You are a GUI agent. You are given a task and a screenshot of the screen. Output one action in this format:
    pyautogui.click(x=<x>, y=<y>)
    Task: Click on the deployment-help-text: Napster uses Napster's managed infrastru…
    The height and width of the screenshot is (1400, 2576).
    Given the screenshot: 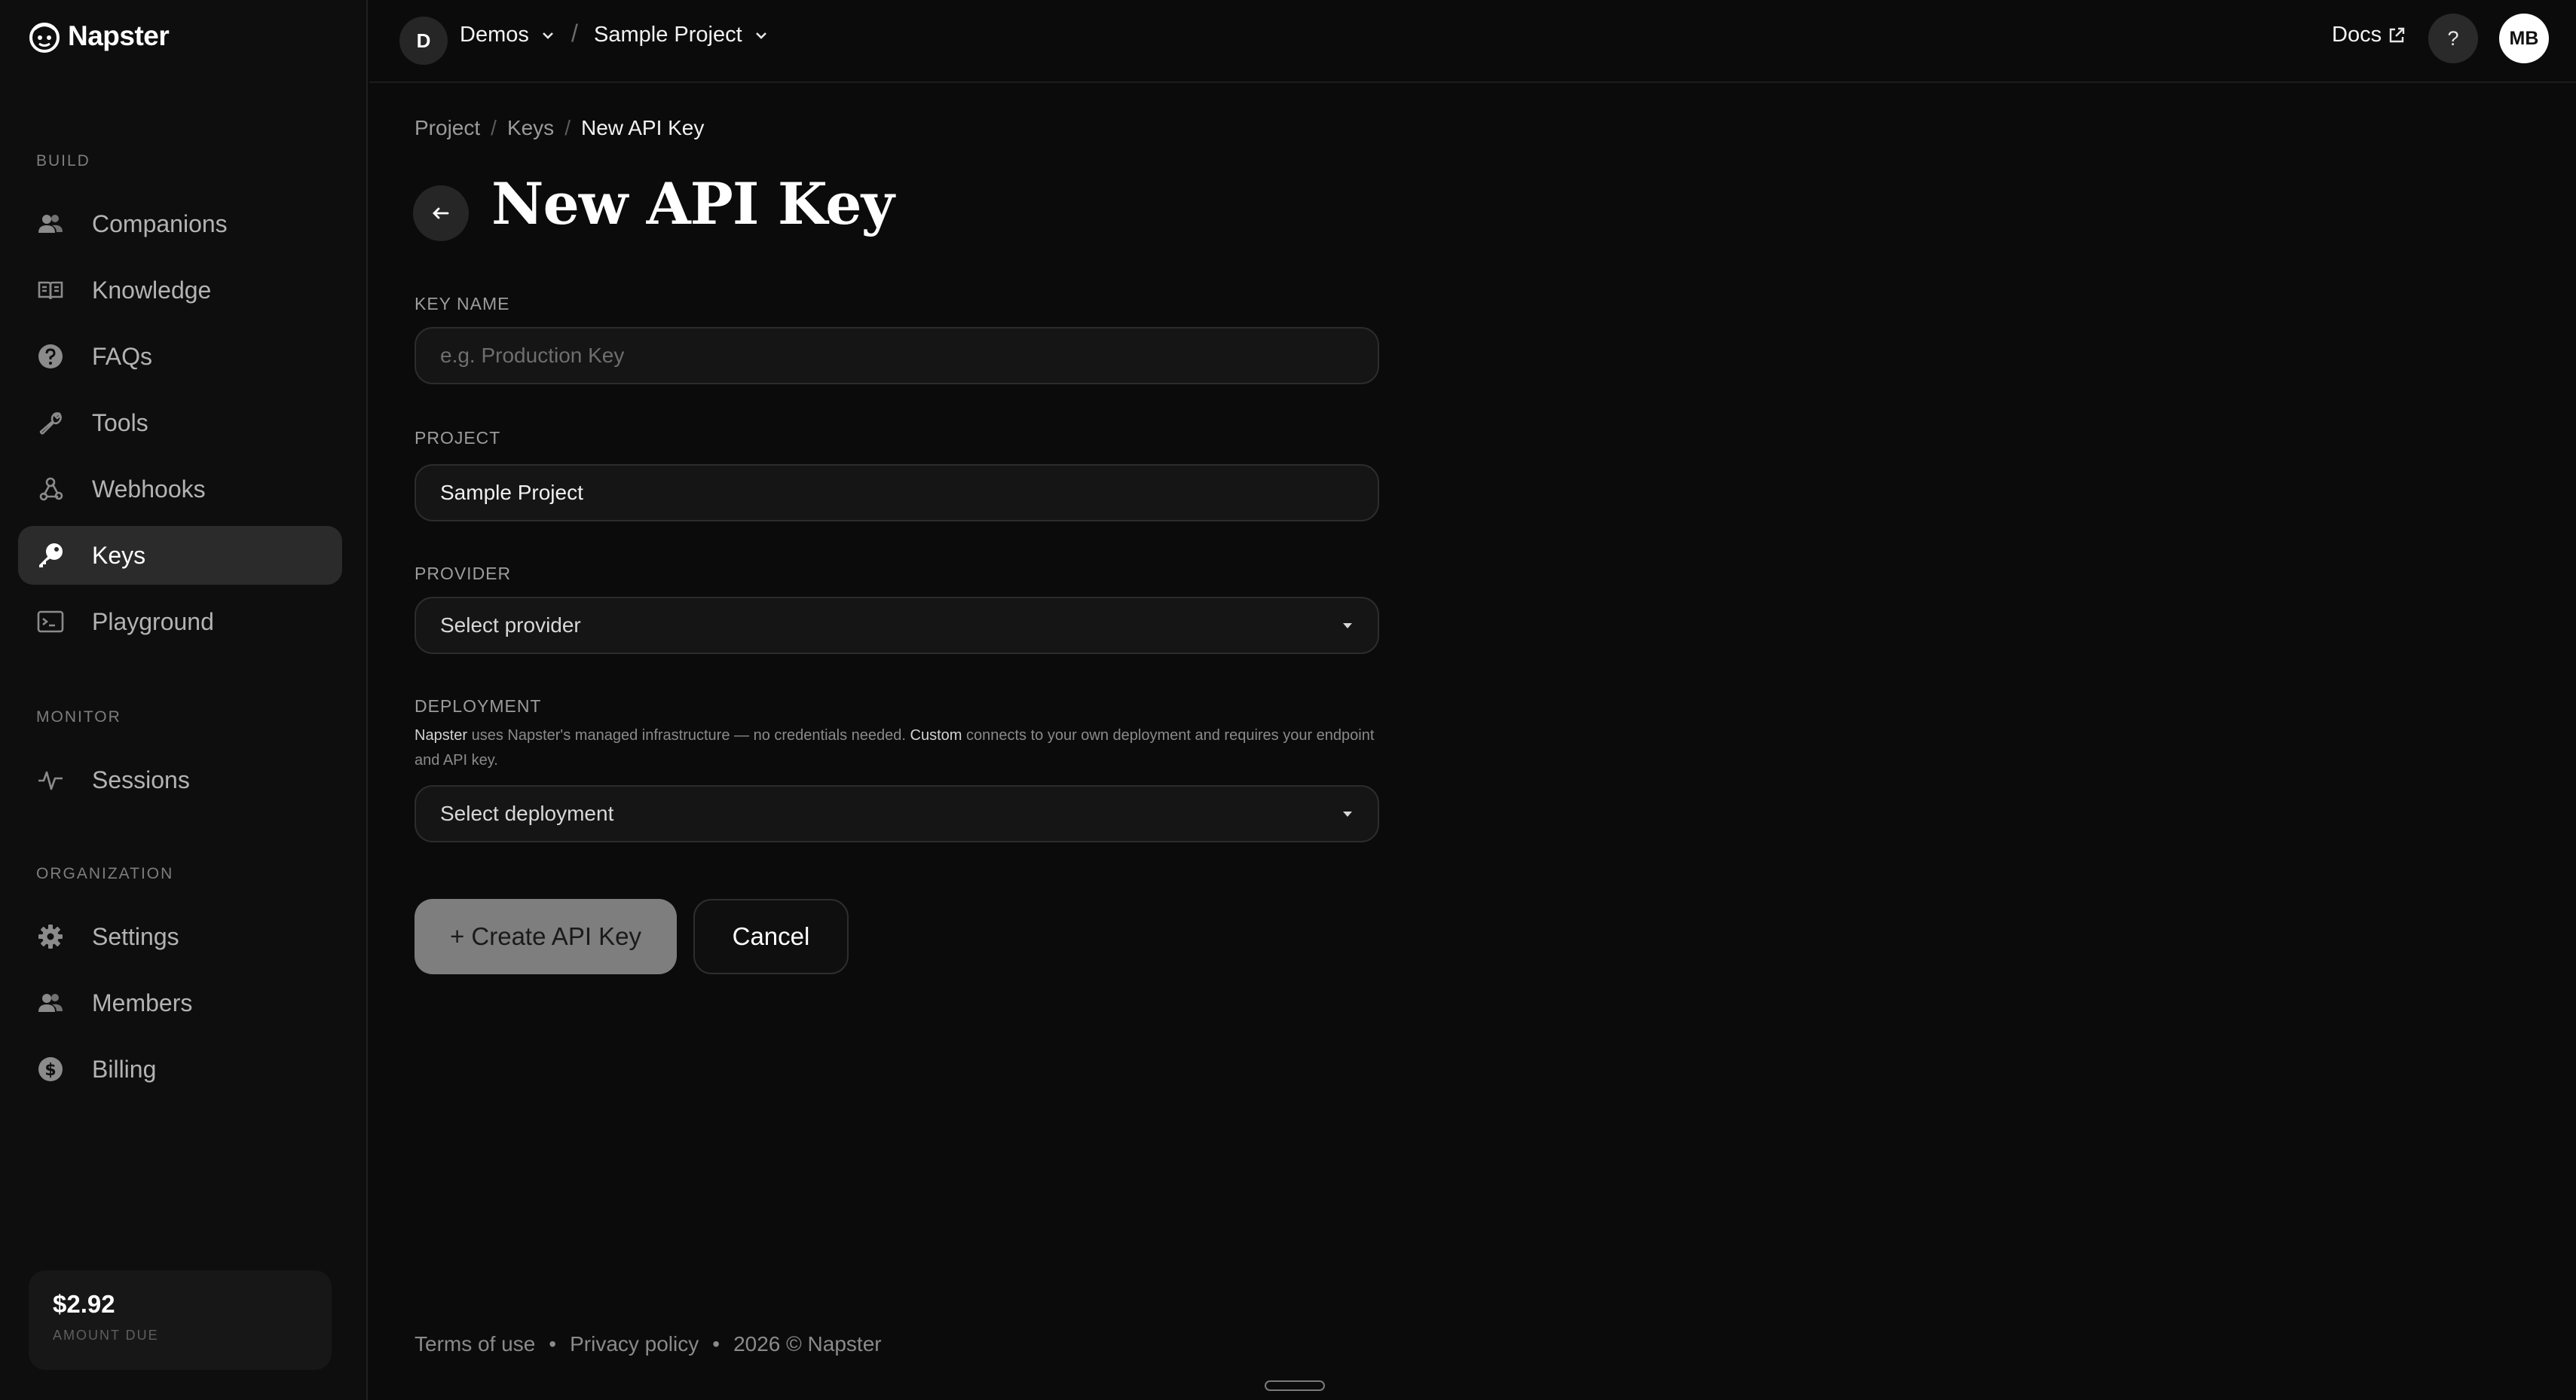 What is the action you would take?
    pyautogui.click(x=901, y=748)
    